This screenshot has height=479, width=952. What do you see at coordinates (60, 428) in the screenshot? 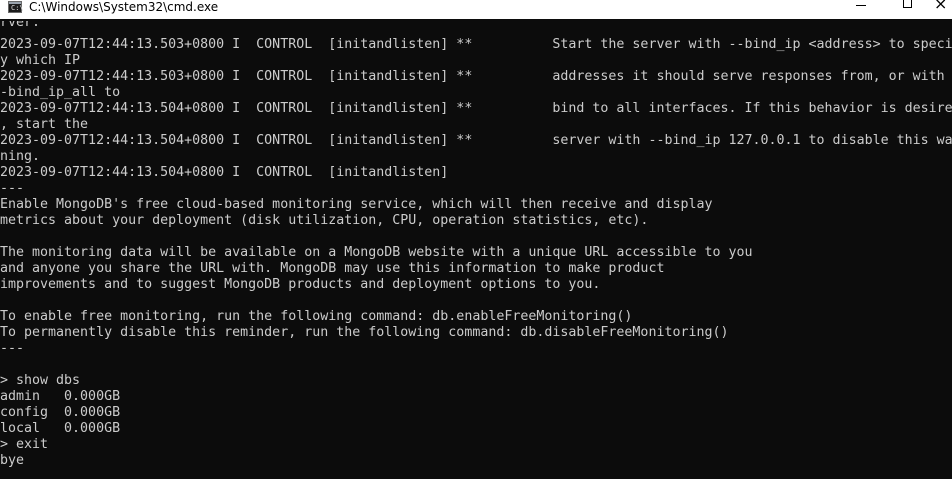
I see `console-line: local 0.000GB` at bounding box center [60, 428].